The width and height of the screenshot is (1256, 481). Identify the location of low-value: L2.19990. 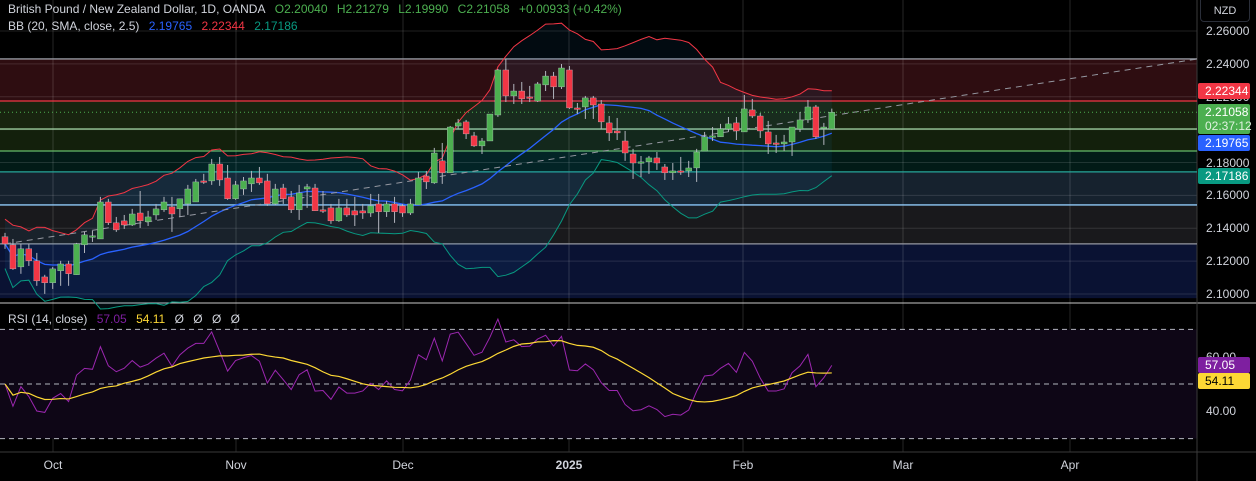
(423, 9).